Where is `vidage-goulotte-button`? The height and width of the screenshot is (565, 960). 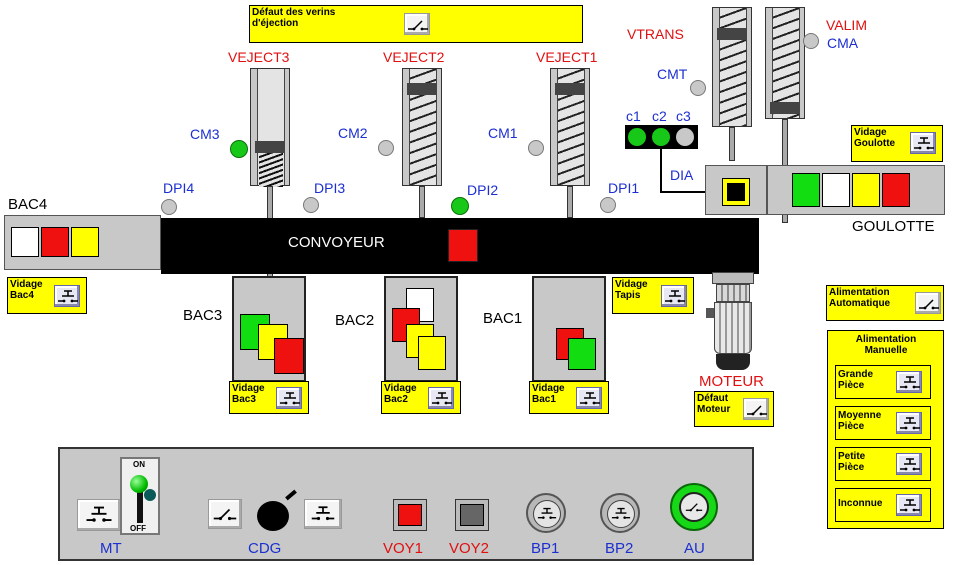
vidage-goulotte-button is located at coordinates (923, 143).